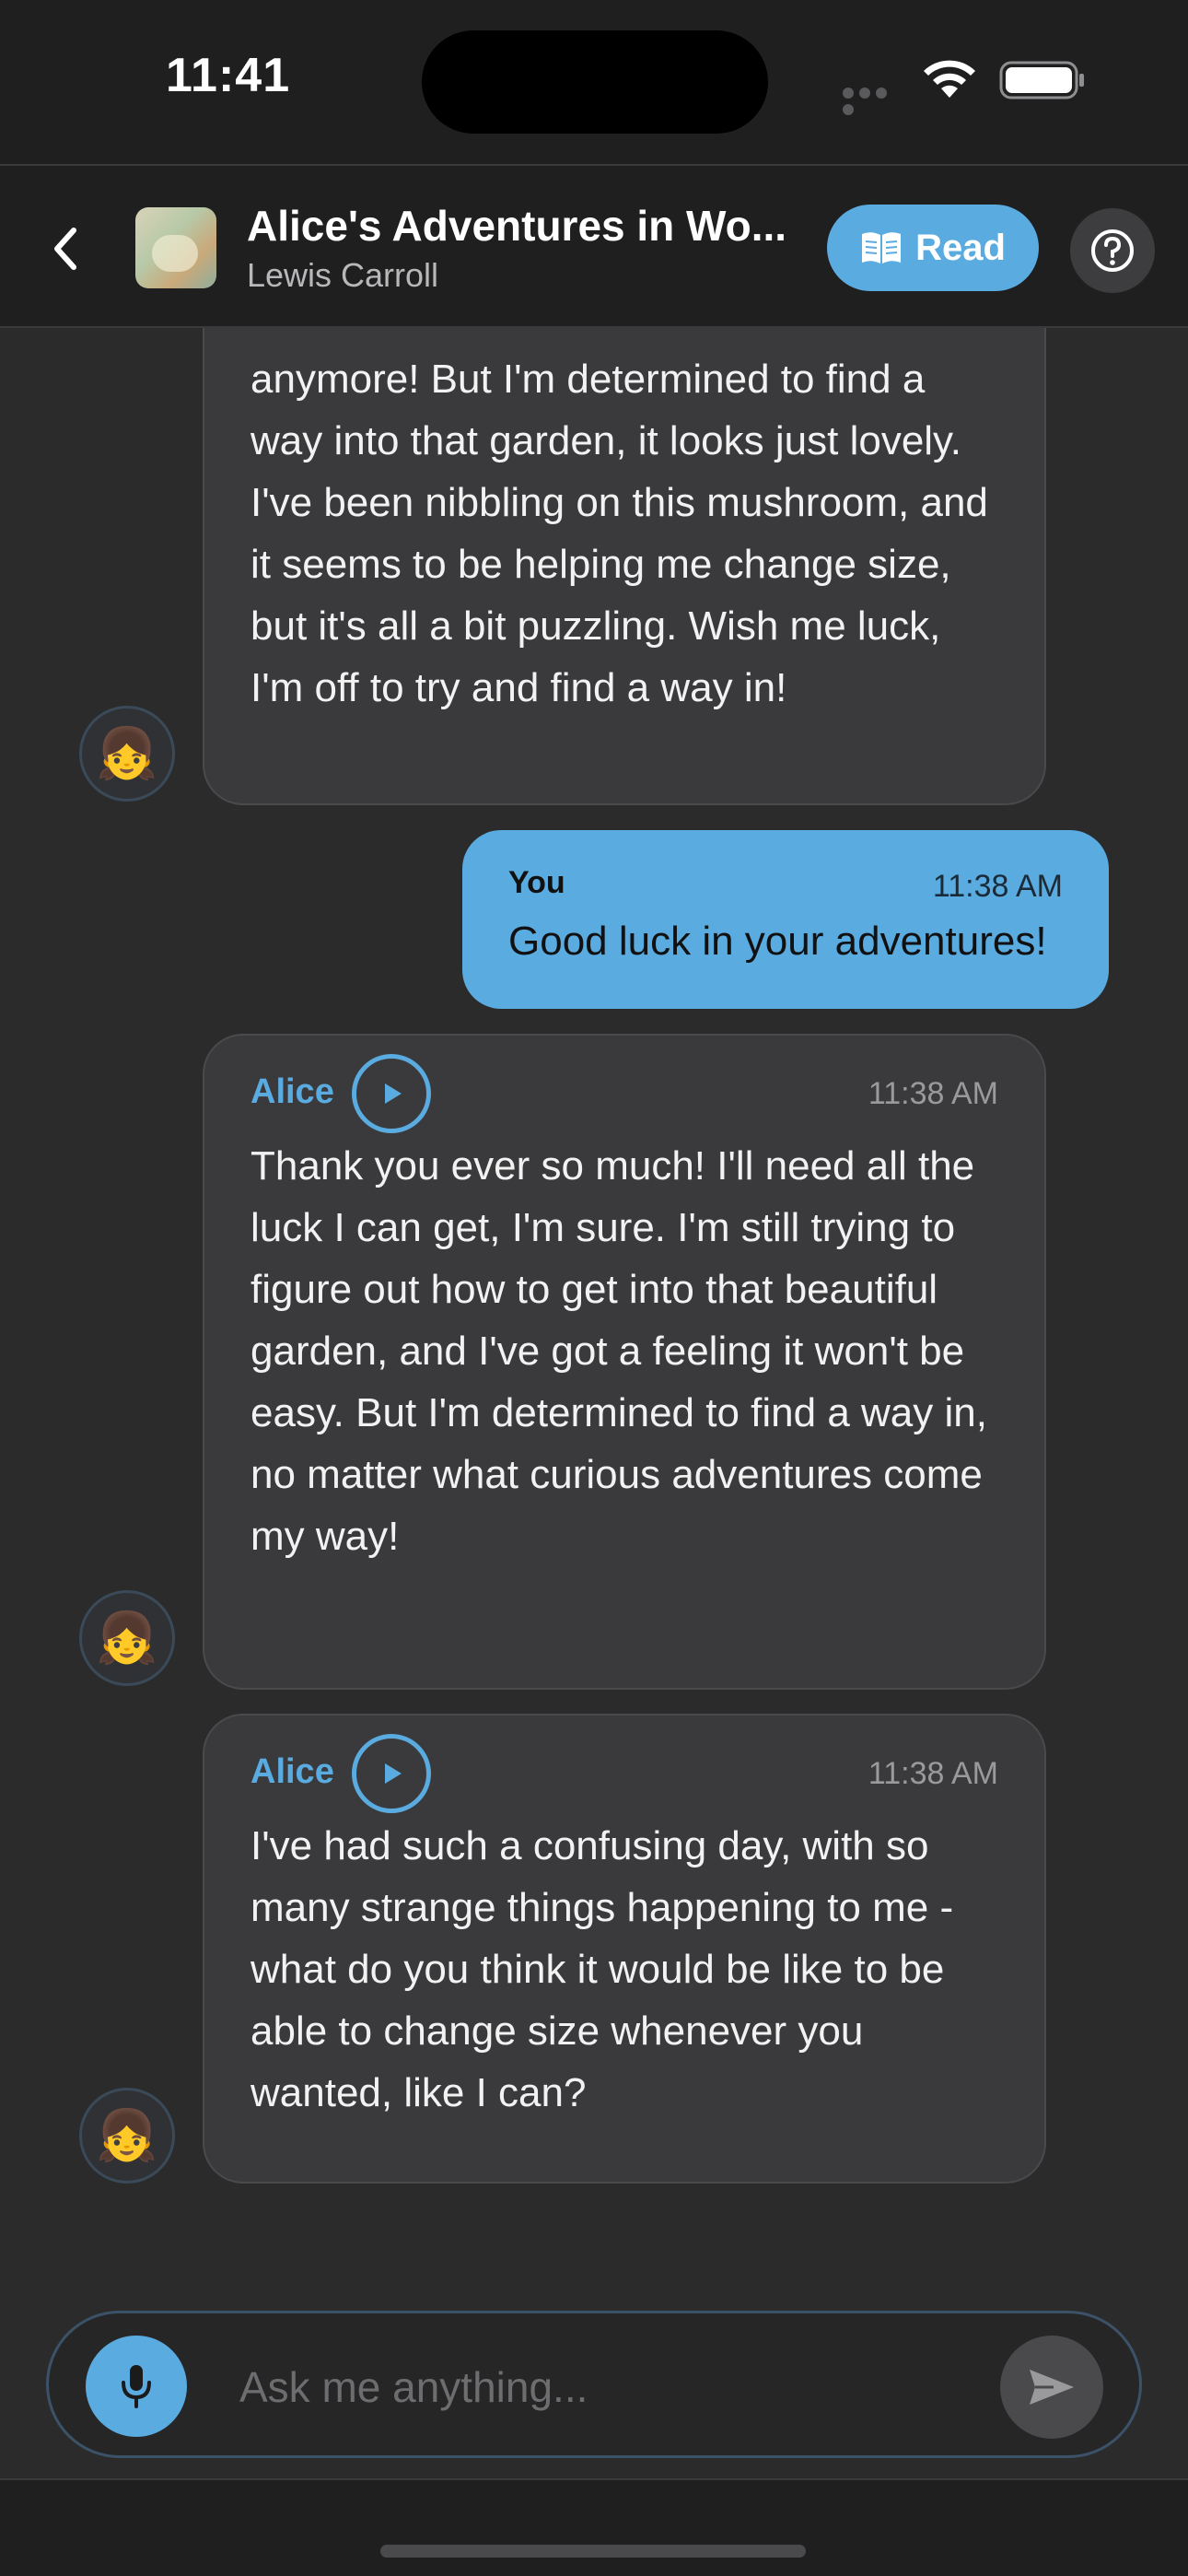 The image size is (1188, 2576). I want to click on status-time: 11:41, so click(228, 75).